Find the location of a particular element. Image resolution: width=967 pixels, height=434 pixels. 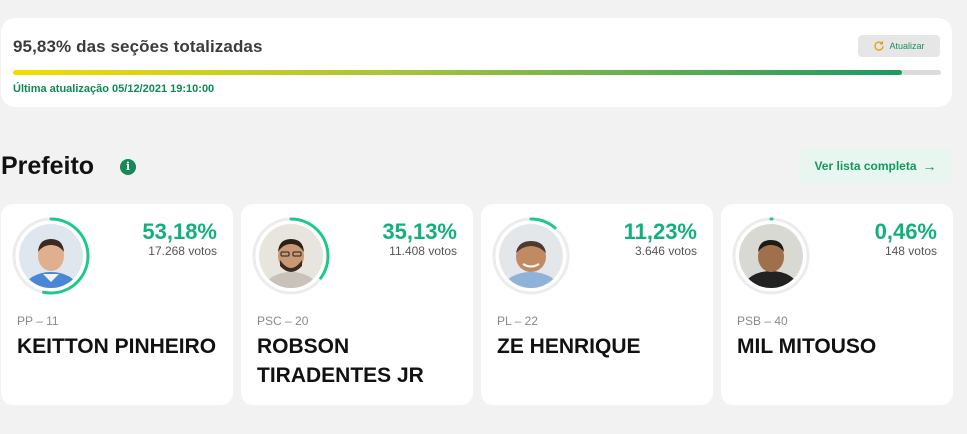

vote-percentage: 11,23% is located at coordinates (660, 231).